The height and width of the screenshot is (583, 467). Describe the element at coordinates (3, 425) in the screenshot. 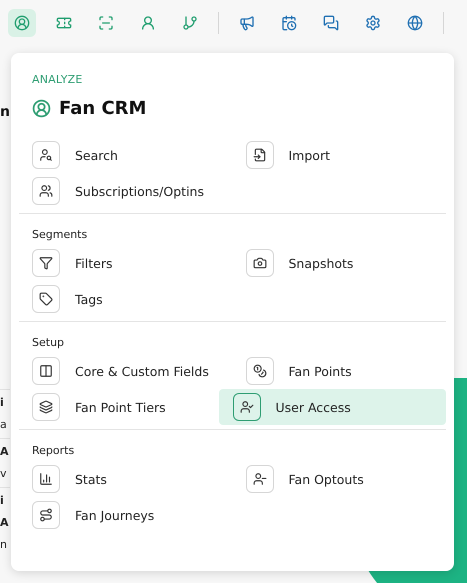

I see `row-text: a` at that location.